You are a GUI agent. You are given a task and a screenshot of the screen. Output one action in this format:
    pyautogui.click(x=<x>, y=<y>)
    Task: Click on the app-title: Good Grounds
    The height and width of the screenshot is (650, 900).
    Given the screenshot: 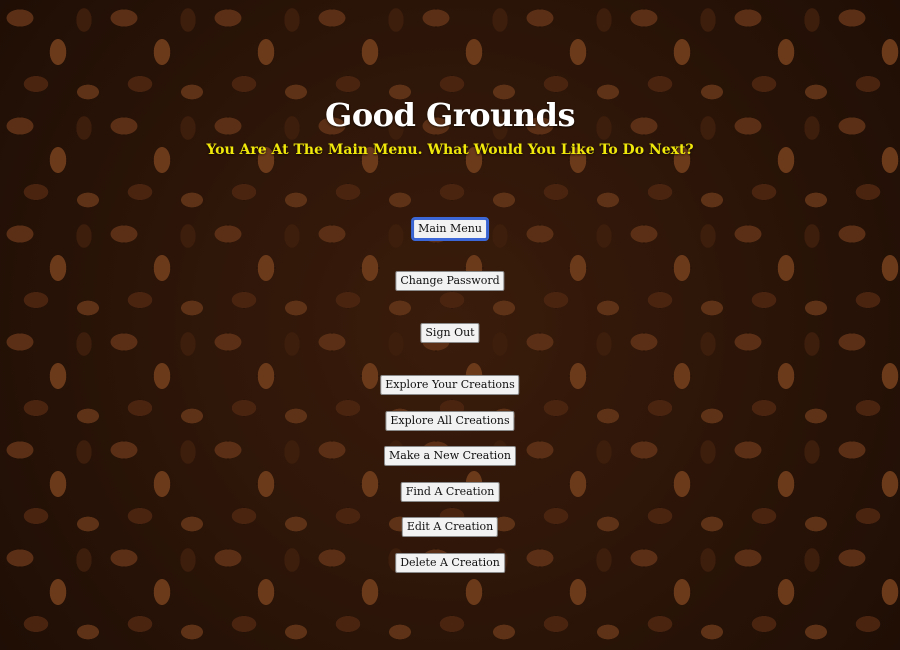 What is the action you would take?
    pyautogui.click(x=450, y=115)
    